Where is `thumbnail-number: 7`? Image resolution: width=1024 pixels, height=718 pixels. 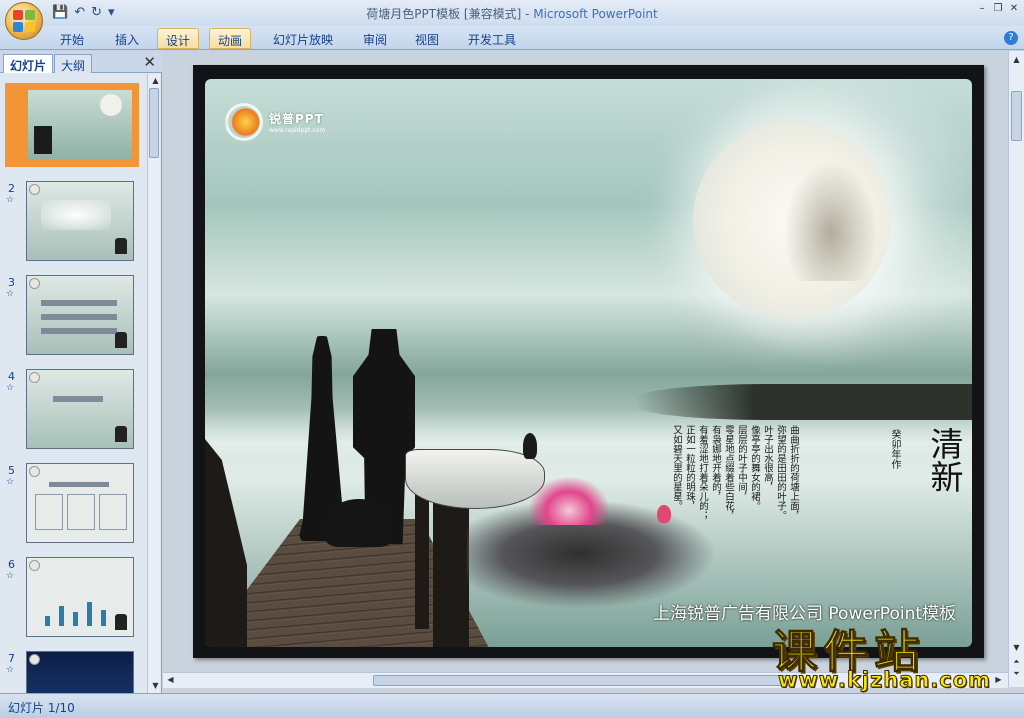
thumbnail-number: 7 is located at coordinates (11, 658).